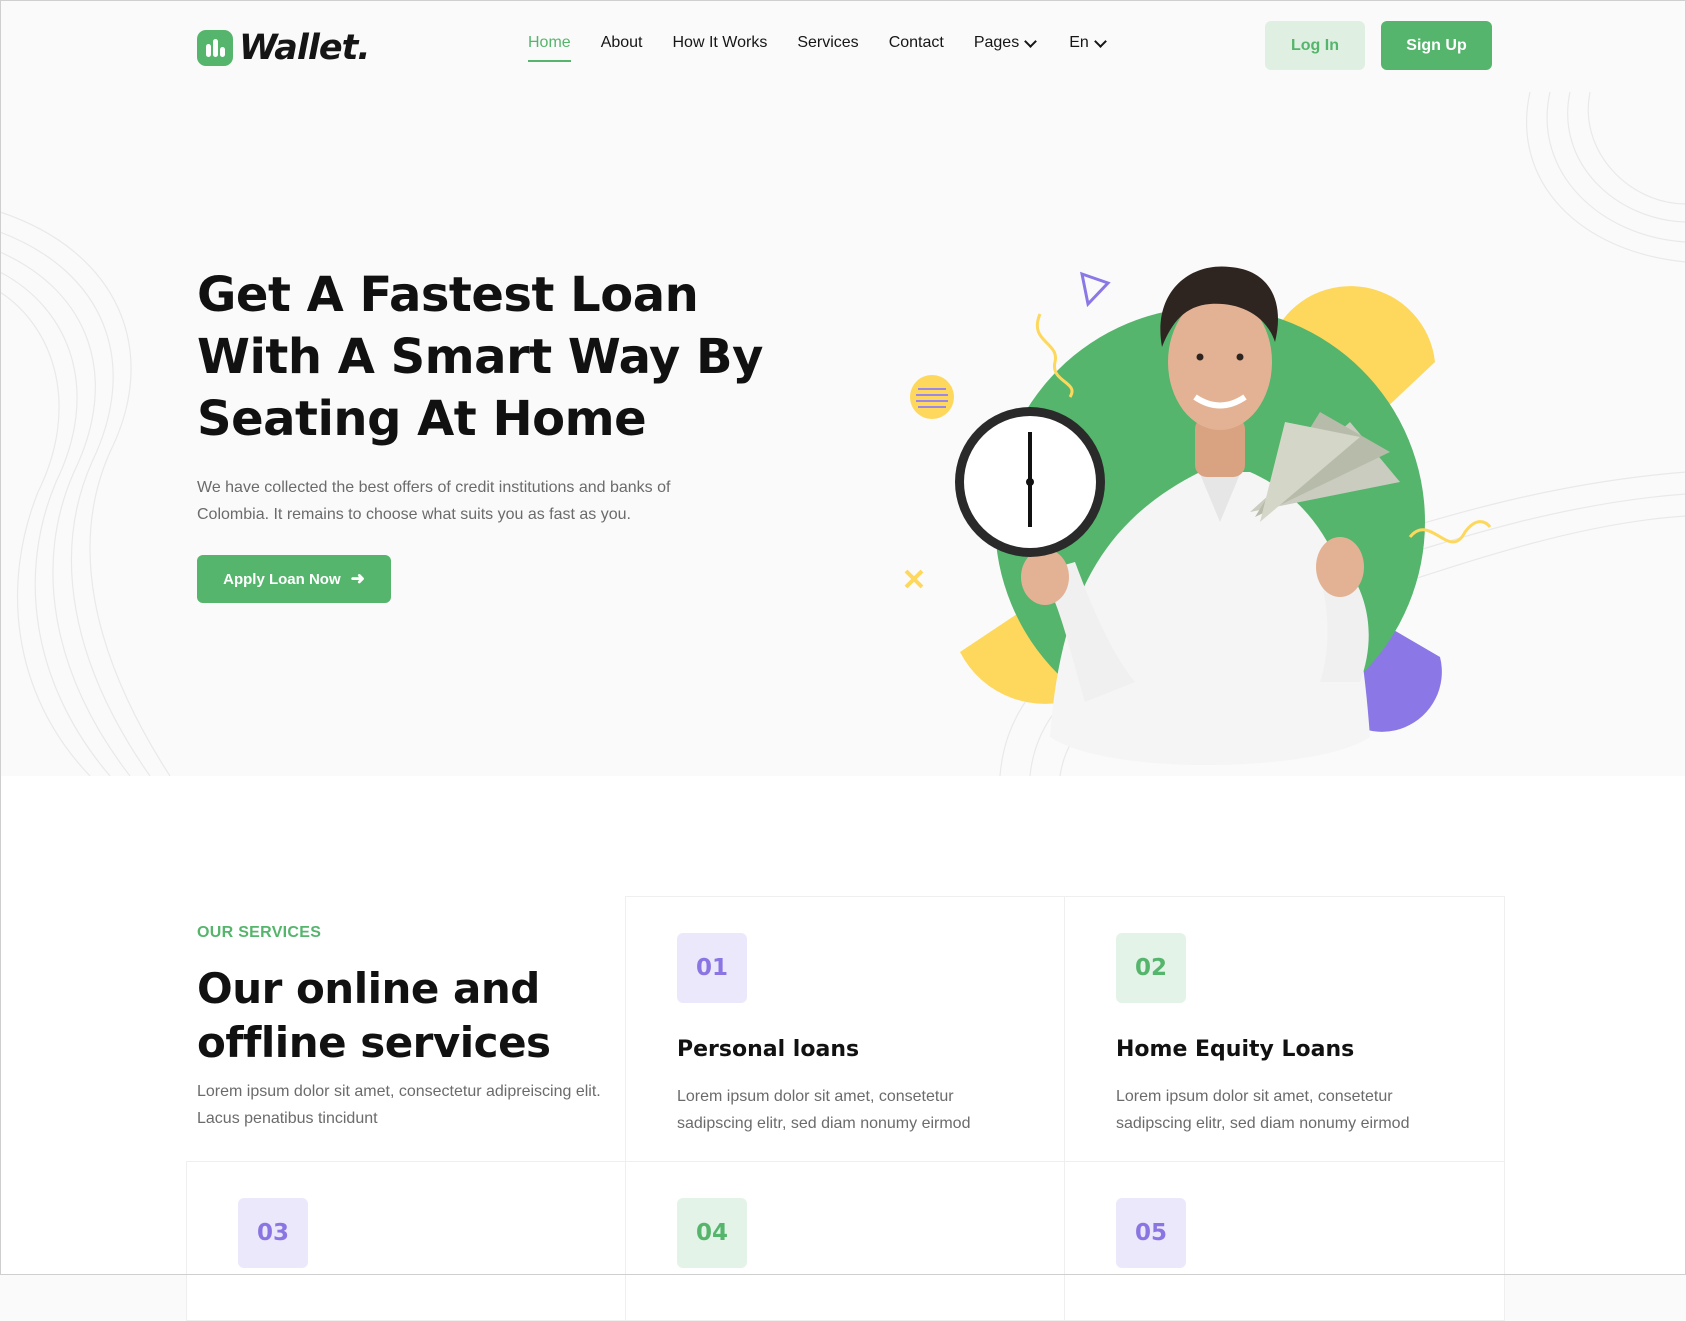 The image size is (1686, 1321). Describe the element at coordinates (845, 1241) in the screenshot. I see `service-card: 04` at that location.